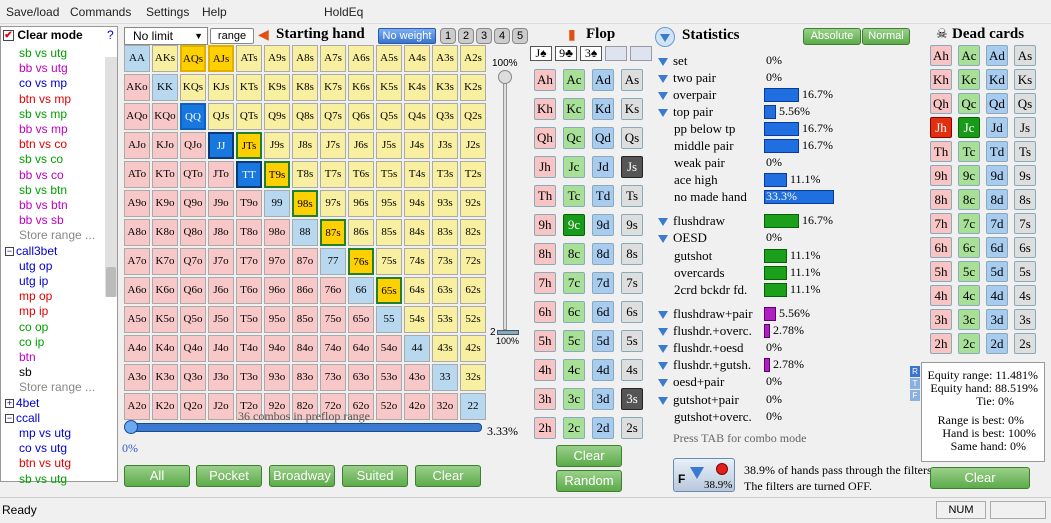 The width and height of the screenshot is (1051, 523). Describe the element at coordinates (193, 319) in the screenshot. I see `hand-cell-Q5o: Q5o` at that location.